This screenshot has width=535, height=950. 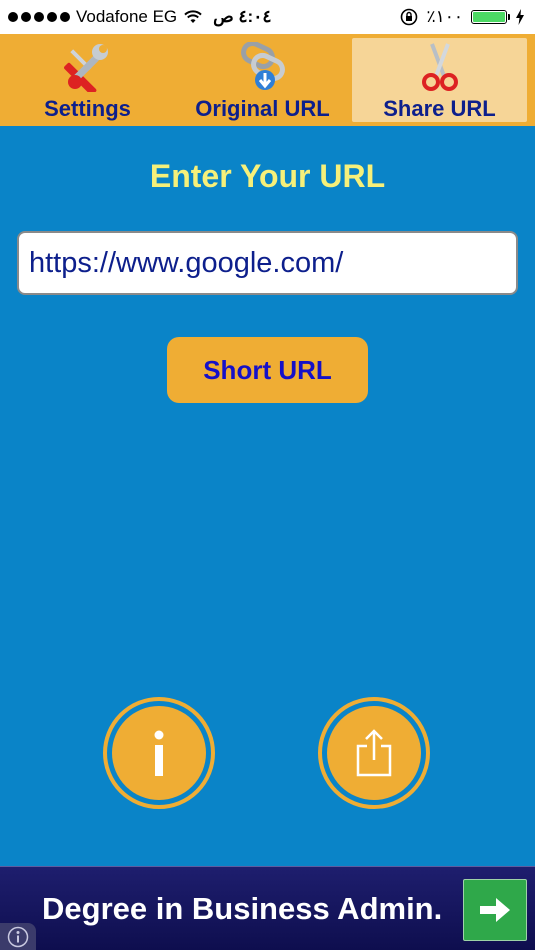 I want to click on chain-link-icon, so click(x=262, y=66).